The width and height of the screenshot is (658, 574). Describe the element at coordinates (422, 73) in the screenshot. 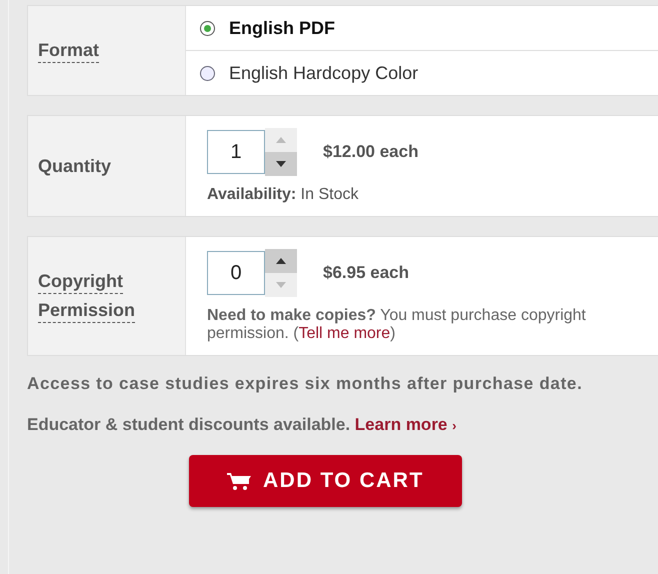

I see `format-option: English Hardcopy Color` at that location.